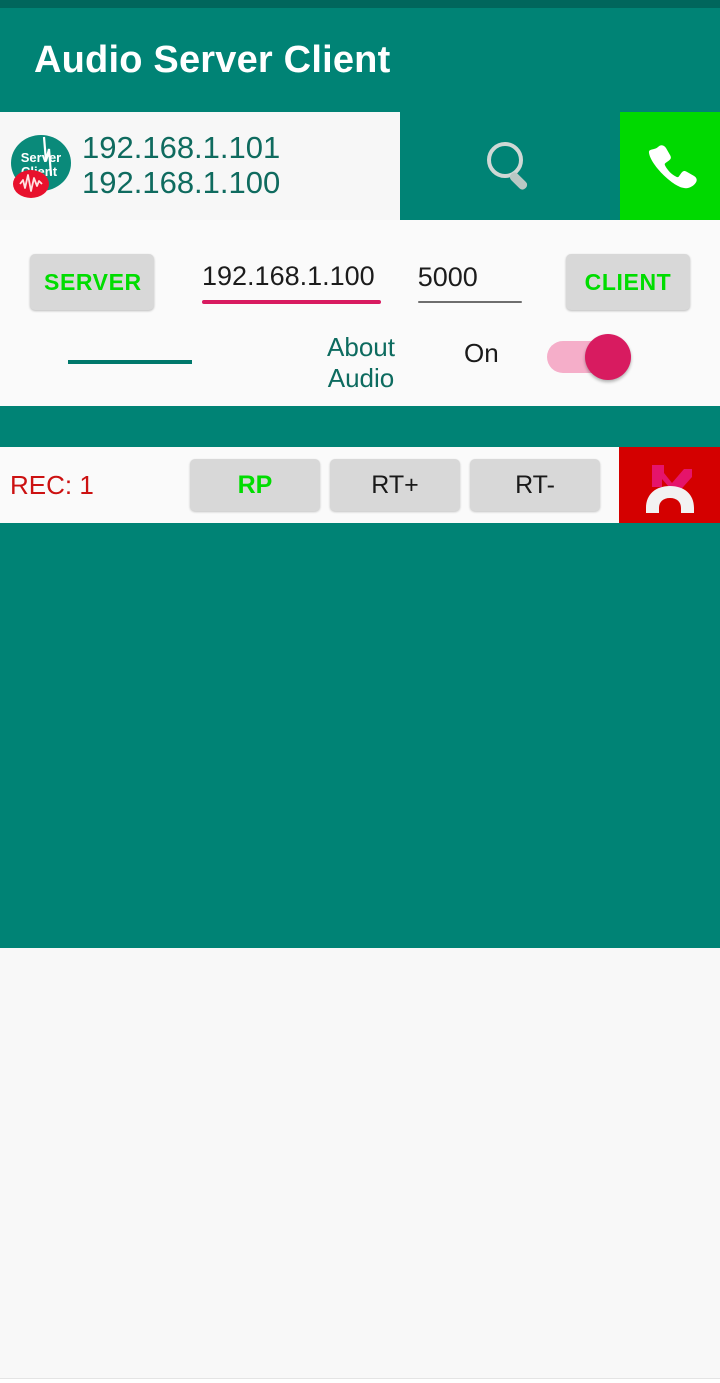  What do you see at coordinates (212, 60) in the screenshot?
I see `page-title: Audio Server Client` at bounding box center [212, 60].